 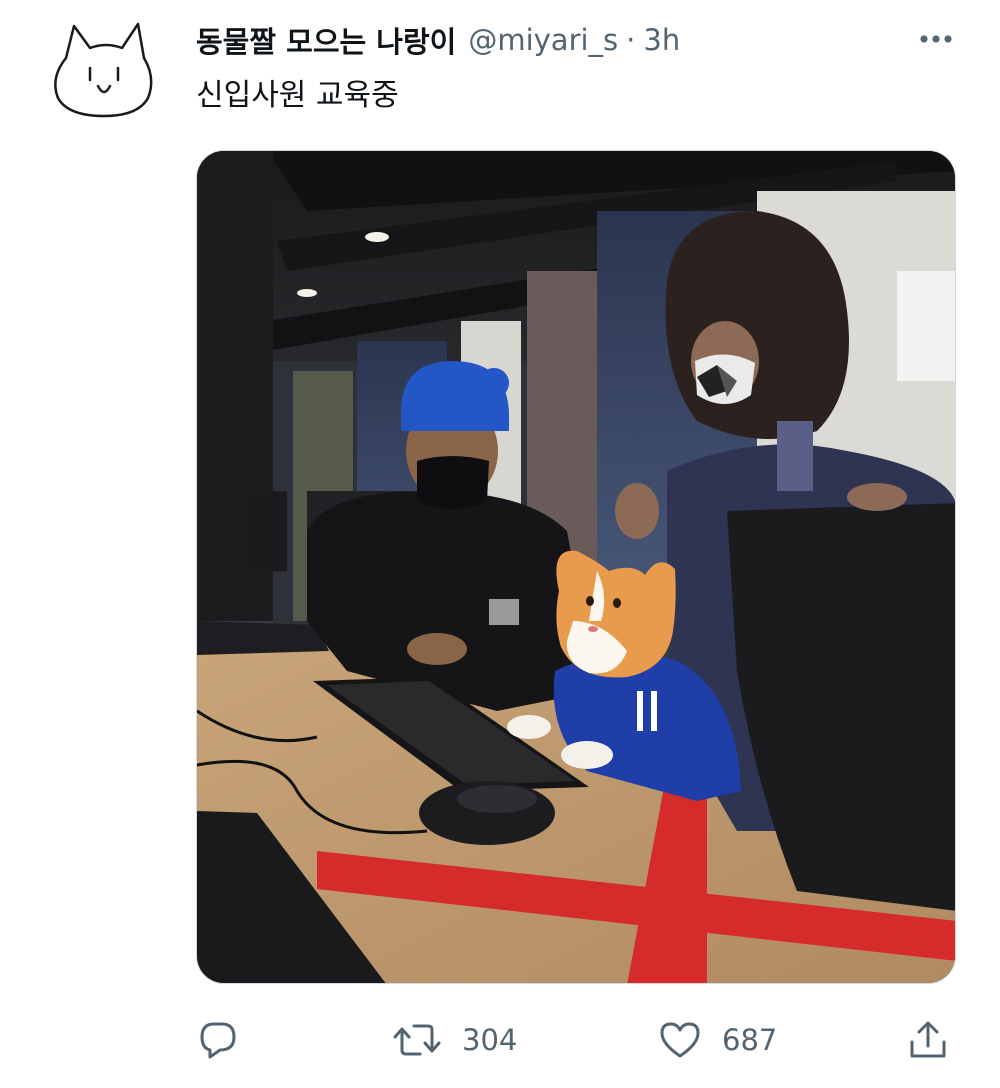 What do you see at coordinates (454, 1040) in the screenshot?
I see `retweet-button: 304` at bounding box center [454, 1040].